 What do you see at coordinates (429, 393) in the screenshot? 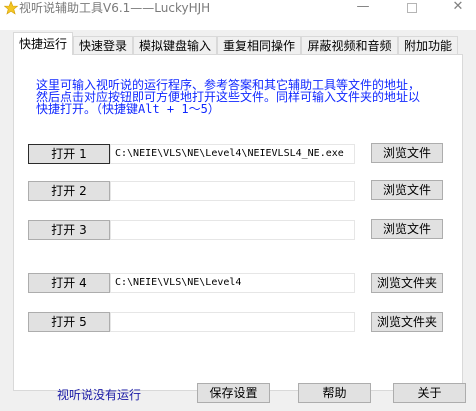
I see `about-button: 关于` at bounding box center [429, 393].